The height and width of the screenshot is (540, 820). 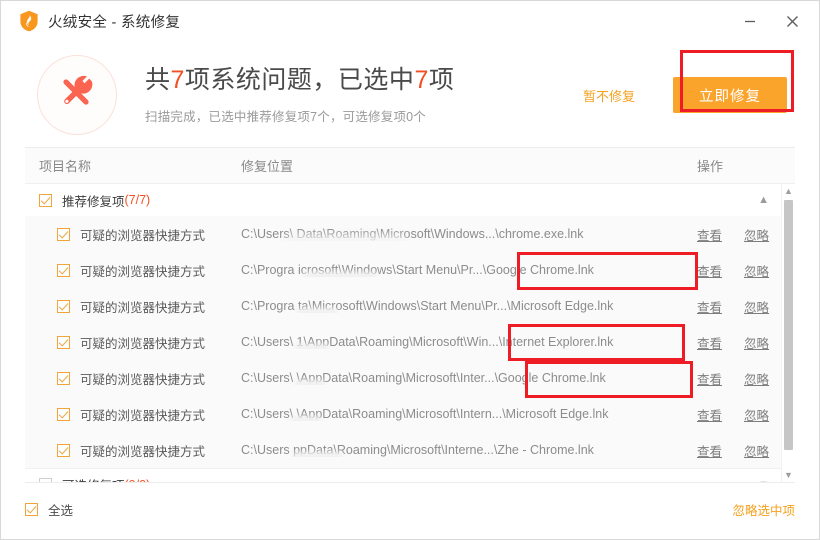 What do you see at coordinates (299, 80) in the screenshot?
I see `headline-middle: 项系统问题，已选中` at bounding box center [299, 80].